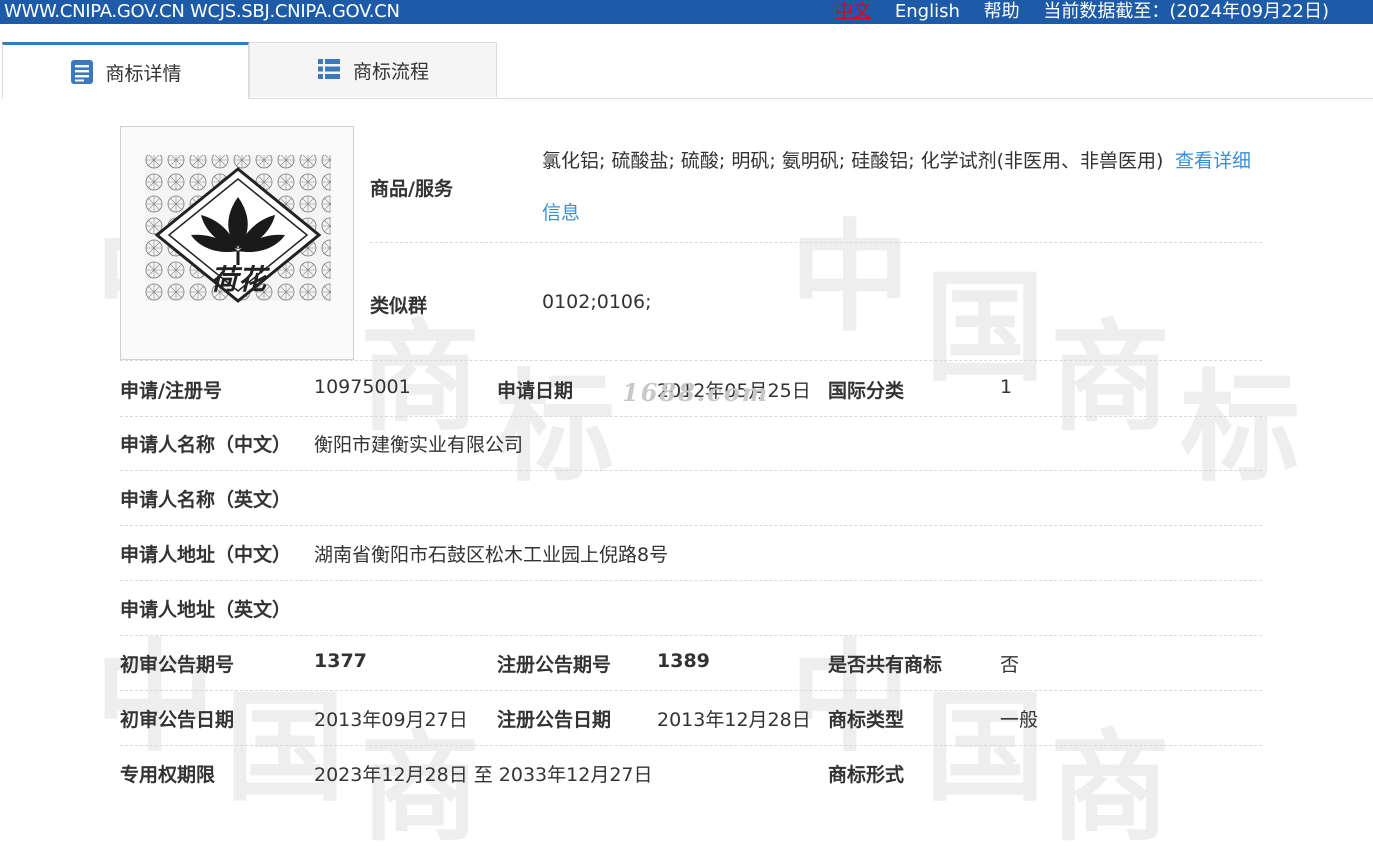  Describe the element at coordinates (691, 498) in the screenshot. I see `table-row: 申请人名称（英文）` at that location.